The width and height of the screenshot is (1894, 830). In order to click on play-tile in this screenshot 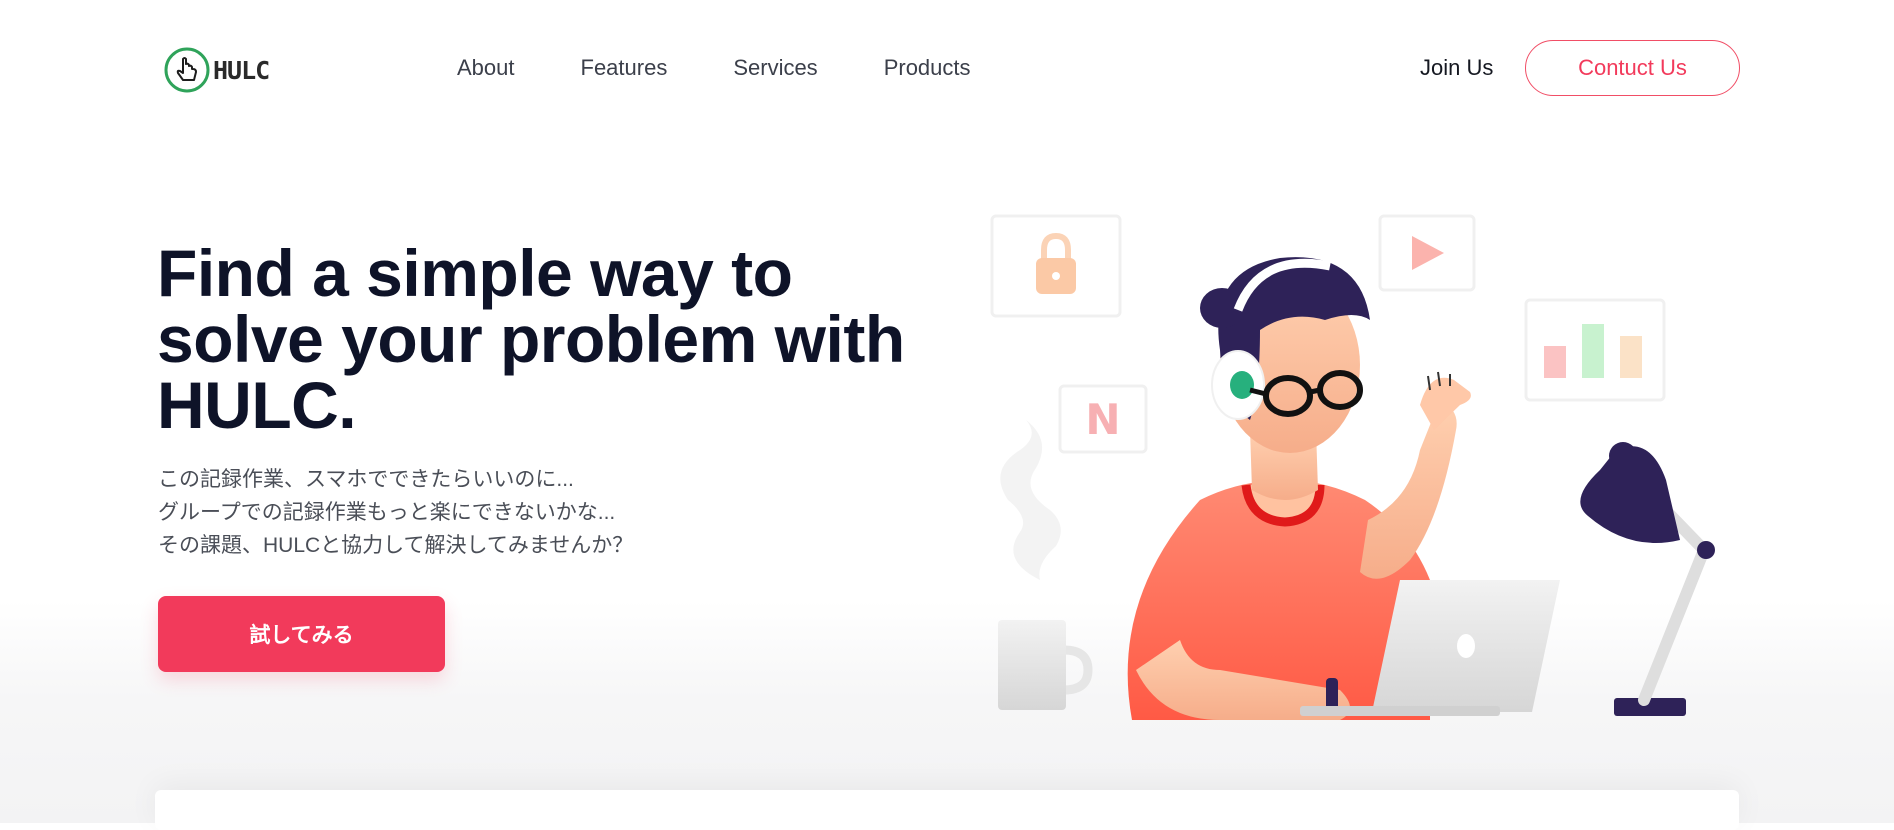, I will do `click(1427, 253)`.